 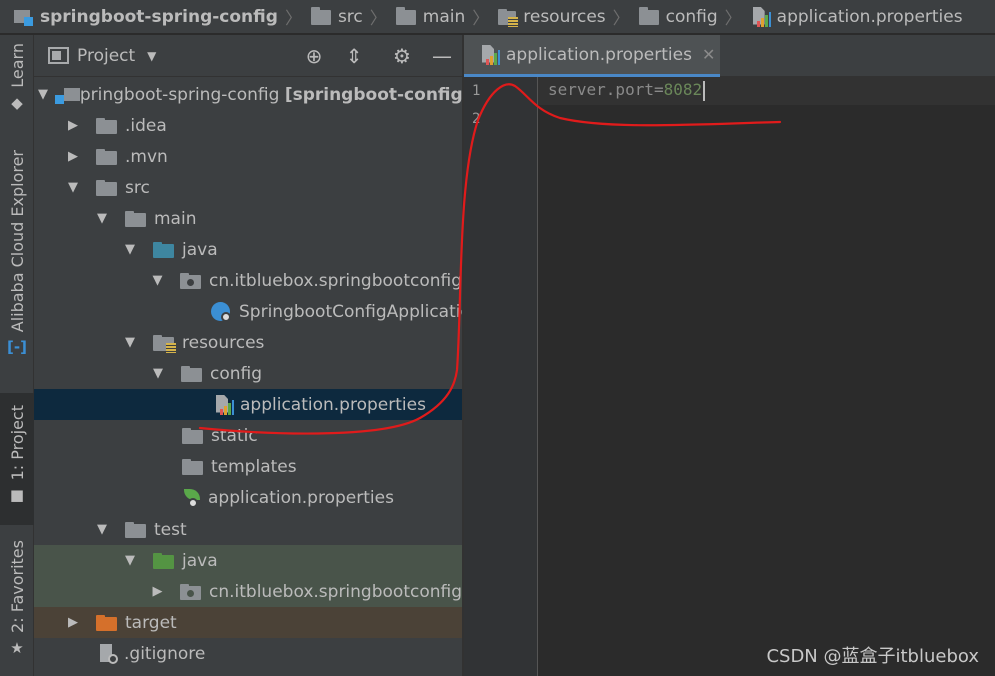 I want to click on tool-tab-label: Learn, so click(x=17, y=65).